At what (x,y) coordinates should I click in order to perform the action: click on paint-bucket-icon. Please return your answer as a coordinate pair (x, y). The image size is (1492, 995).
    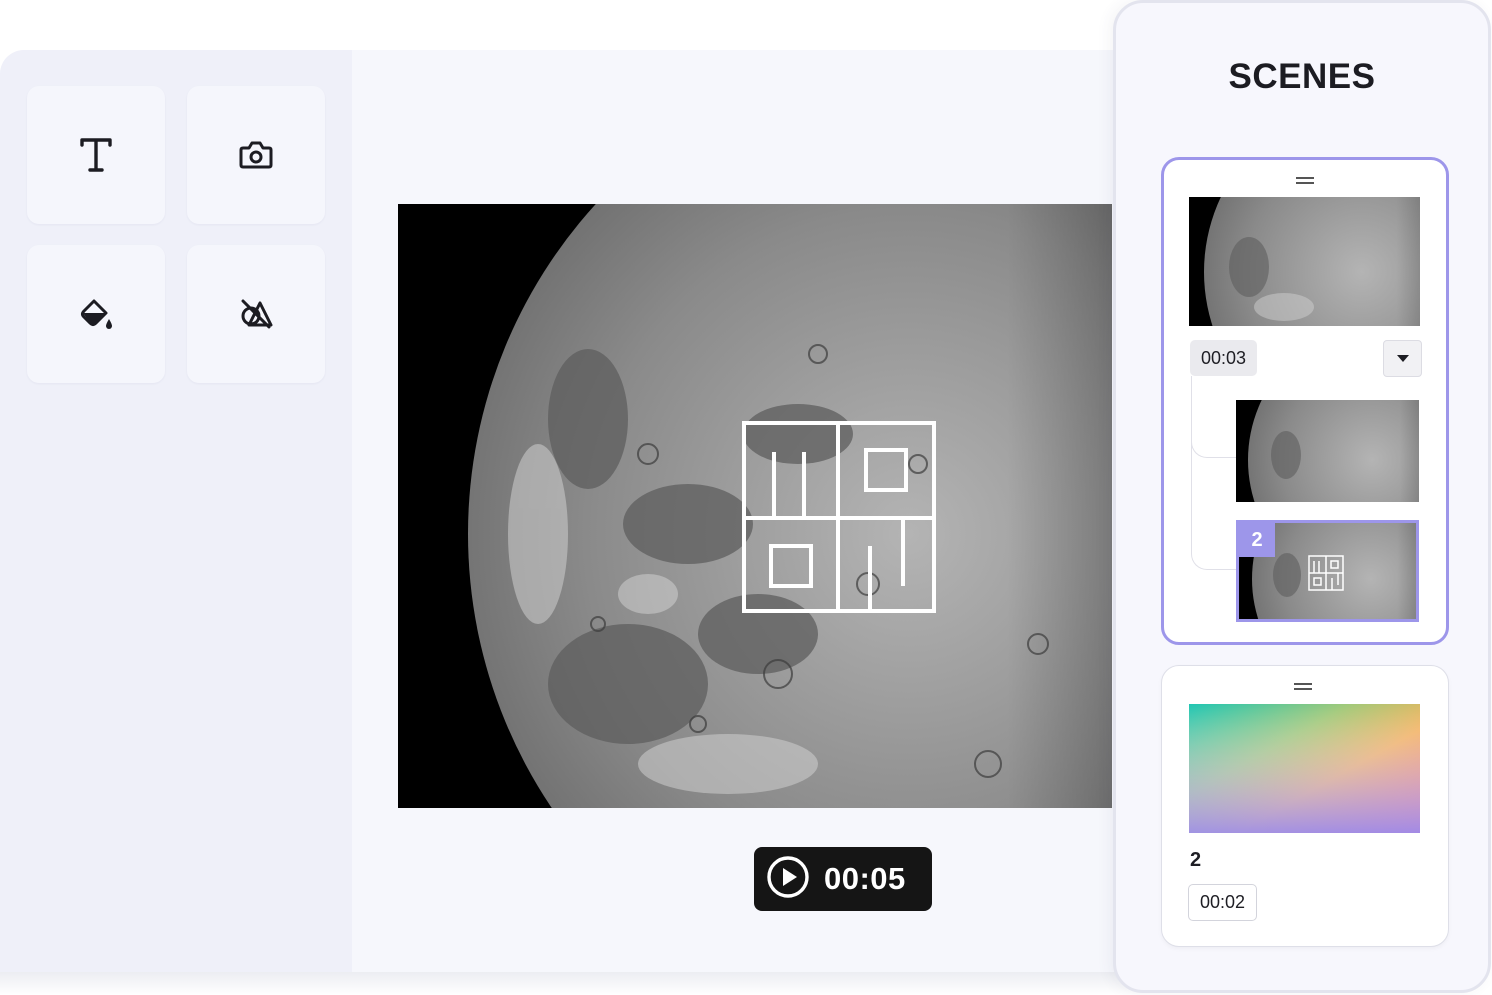
    Looking at the image, I should click on (96, 314).